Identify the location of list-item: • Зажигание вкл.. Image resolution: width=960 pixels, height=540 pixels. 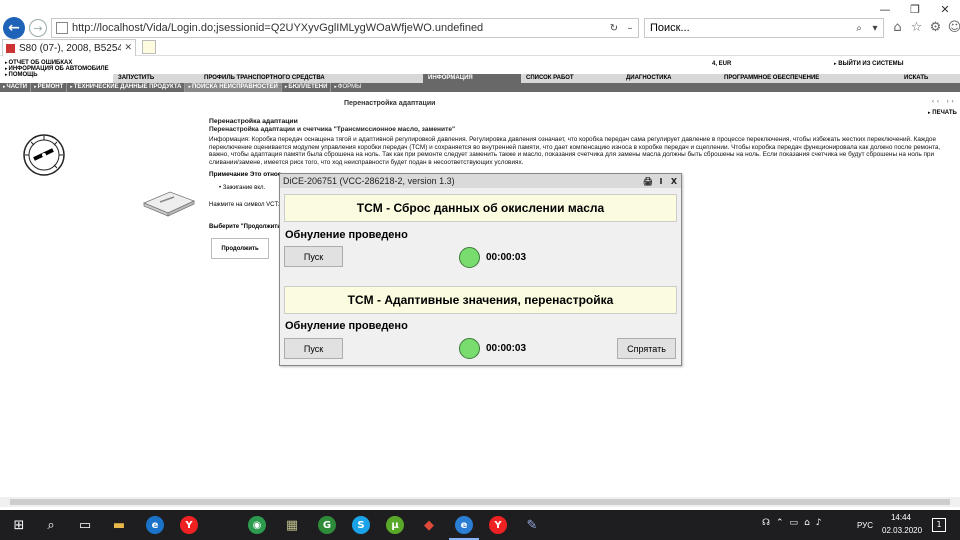
(242, 188).